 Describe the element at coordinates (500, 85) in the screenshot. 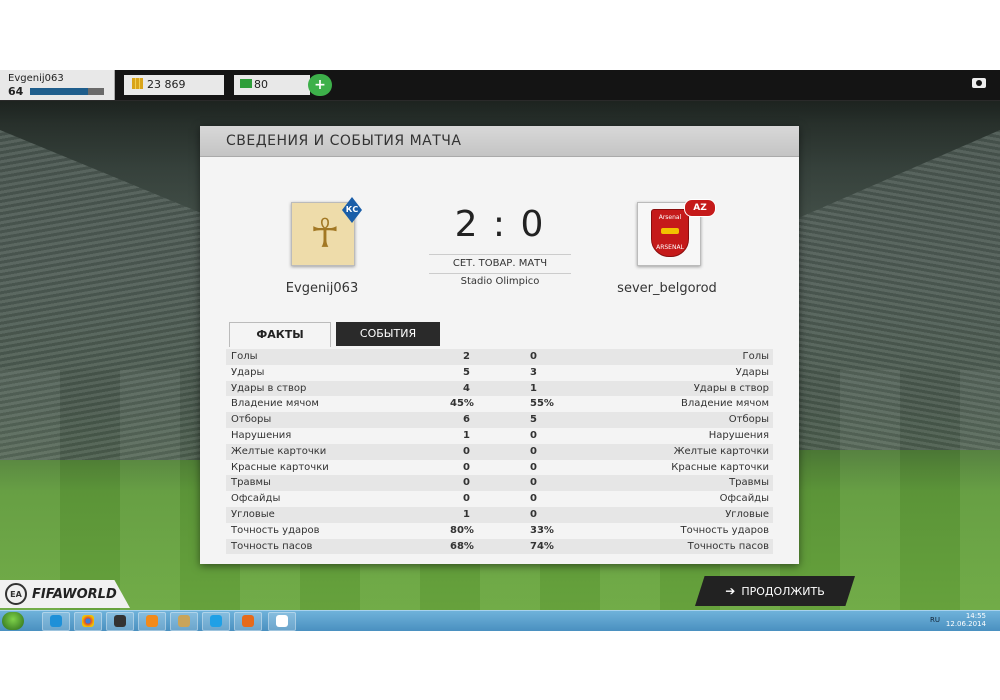

I see `top-bar: Evgenij063 64 23 869 80 +` at that location.